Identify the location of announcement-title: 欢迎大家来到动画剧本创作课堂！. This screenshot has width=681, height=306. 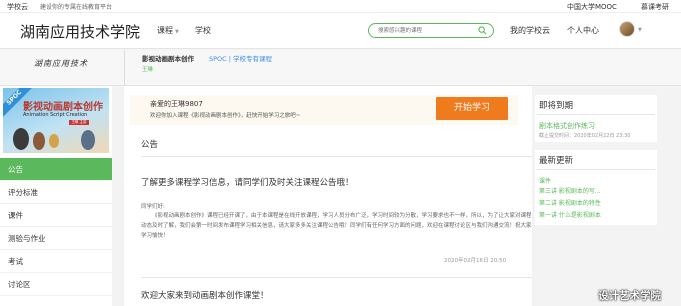
(205, 296).